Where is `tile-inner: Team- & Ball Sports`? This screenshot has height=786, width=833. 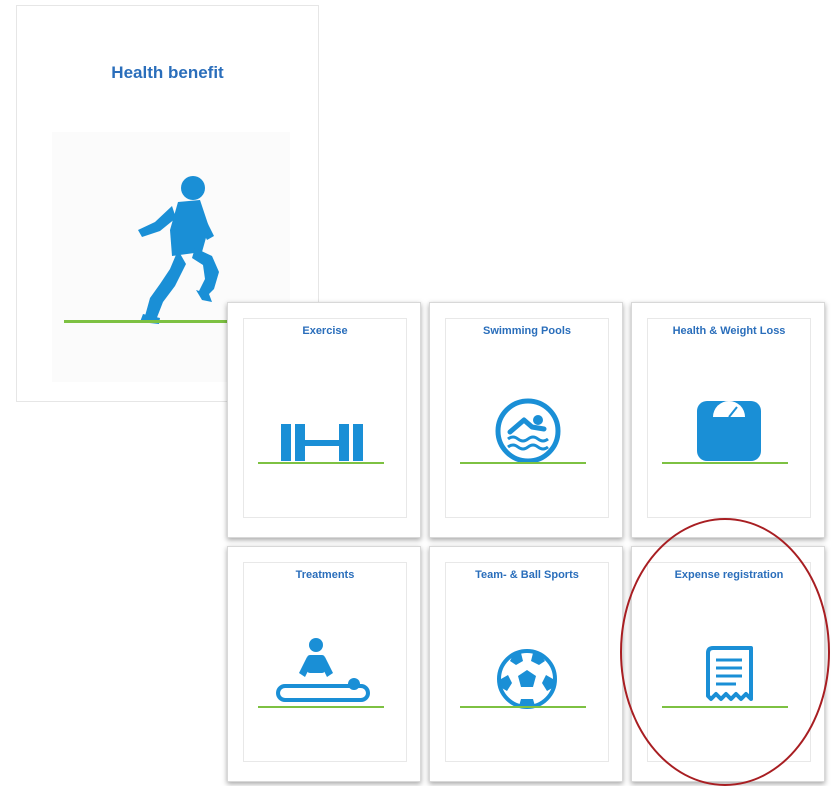
tile-inner: Team- & Ball Sports is located at coordinates (527, 662).